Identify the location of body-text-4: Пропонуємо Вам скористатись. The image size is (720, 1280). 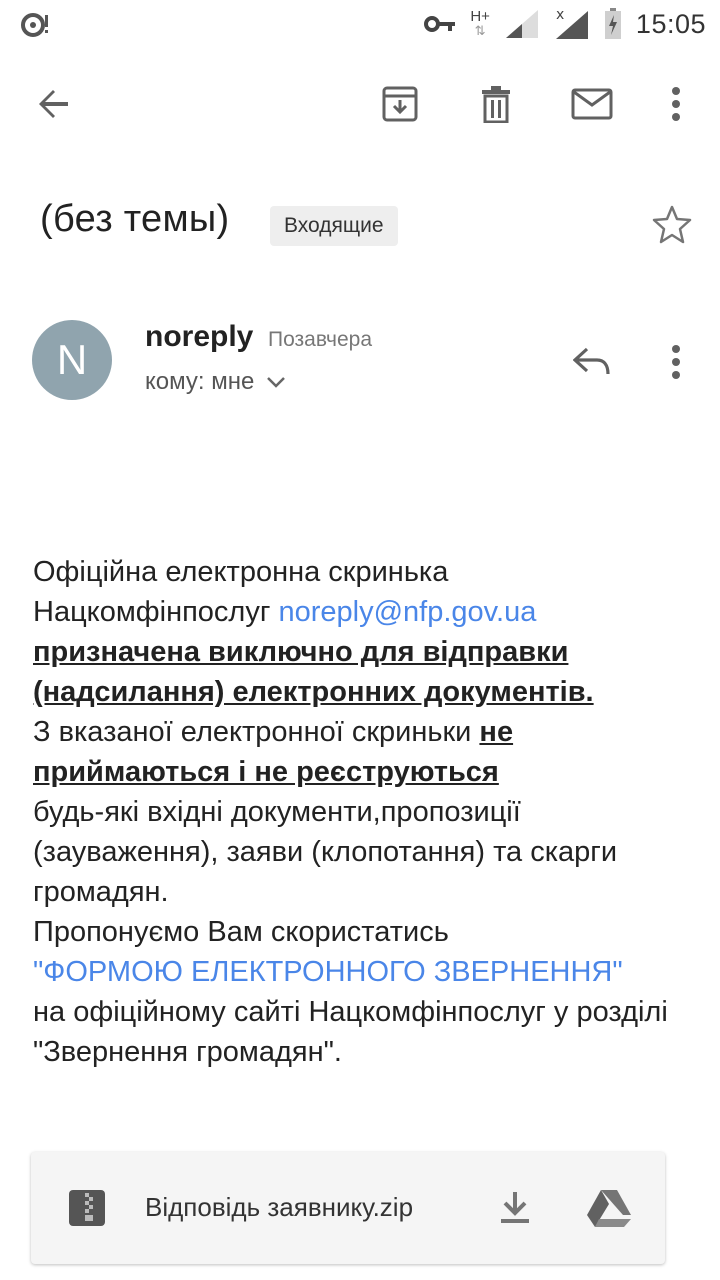
(241, 932).